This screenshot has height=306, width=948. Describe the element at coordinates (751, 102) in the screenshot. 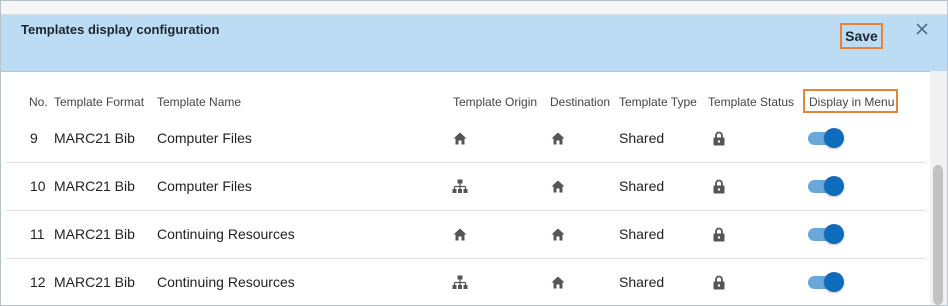

I see `col-header-status: Template Status` at that location.